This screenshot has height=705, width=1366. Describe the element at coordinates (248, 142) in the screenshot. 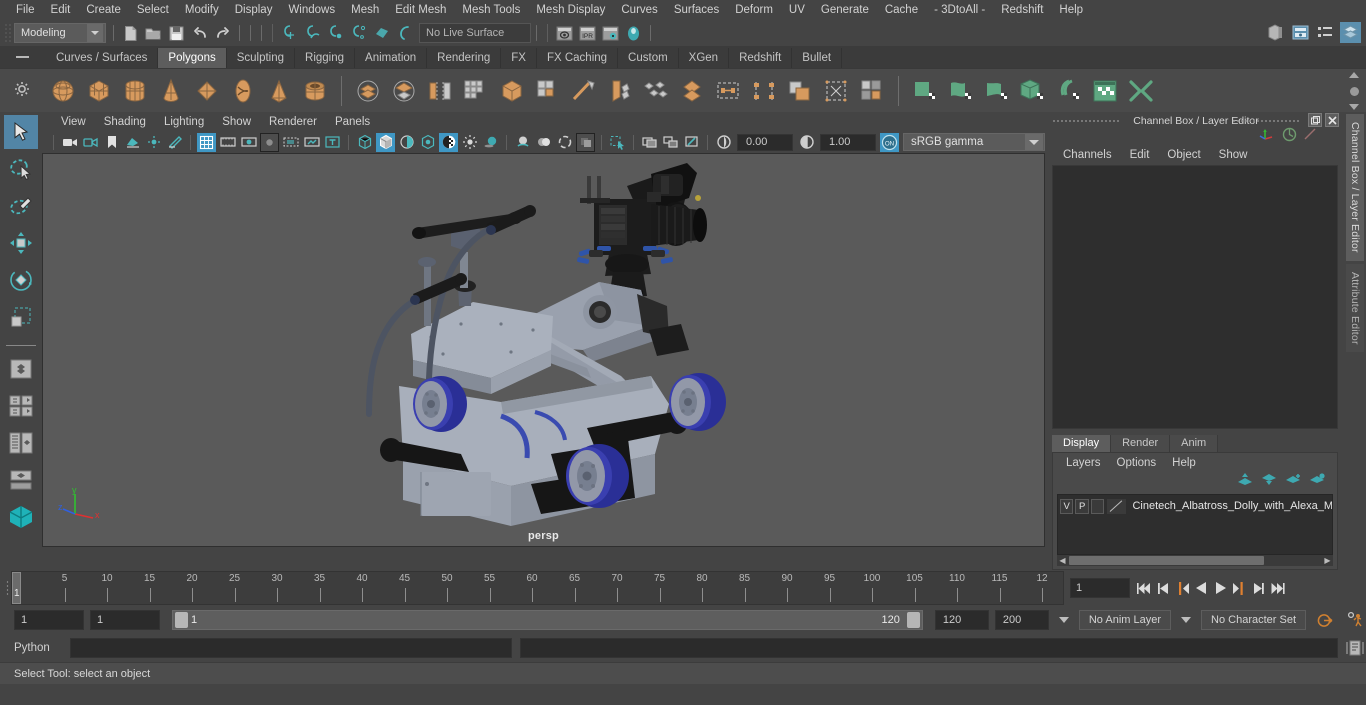

I see `resolution-gate-icon` at that location.